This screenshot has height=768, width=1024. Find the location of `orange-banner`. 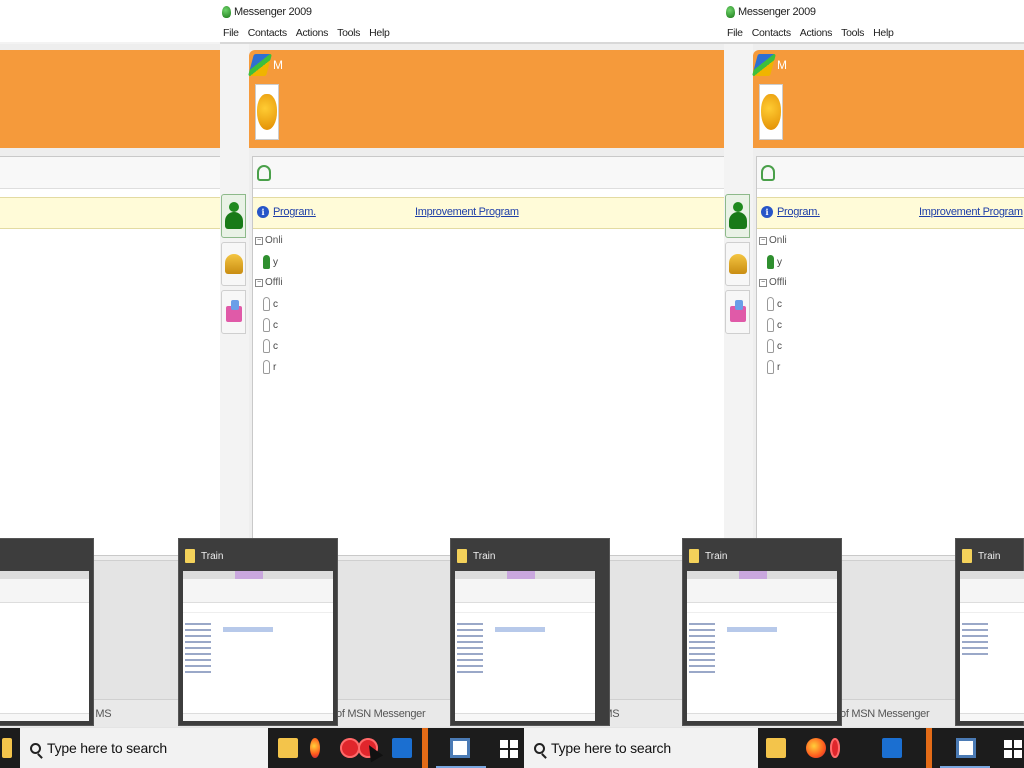

orange-banner is located at coordinates (110, 99).